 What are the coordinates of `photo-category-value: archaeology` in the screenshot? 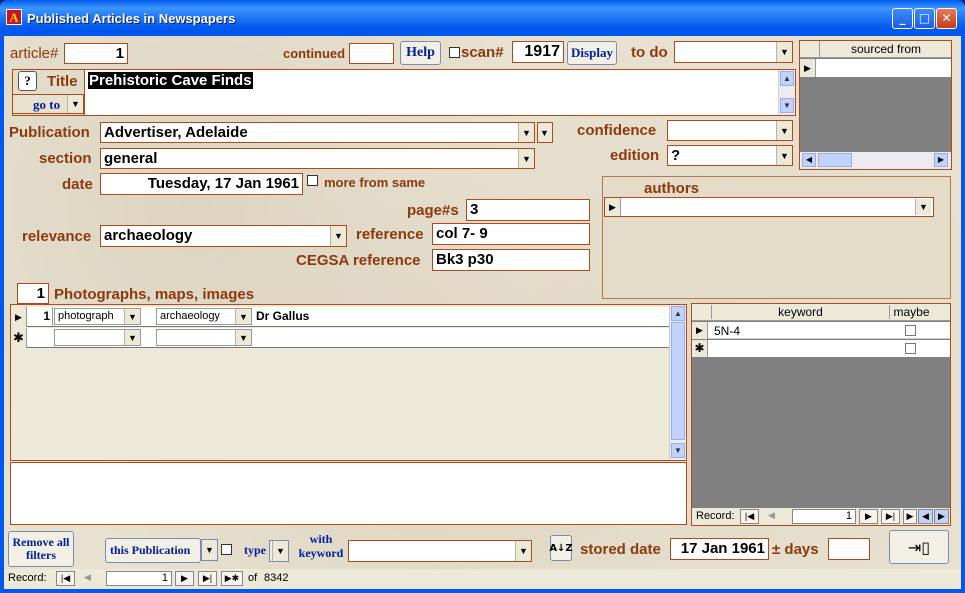 It's located at (190, 316).